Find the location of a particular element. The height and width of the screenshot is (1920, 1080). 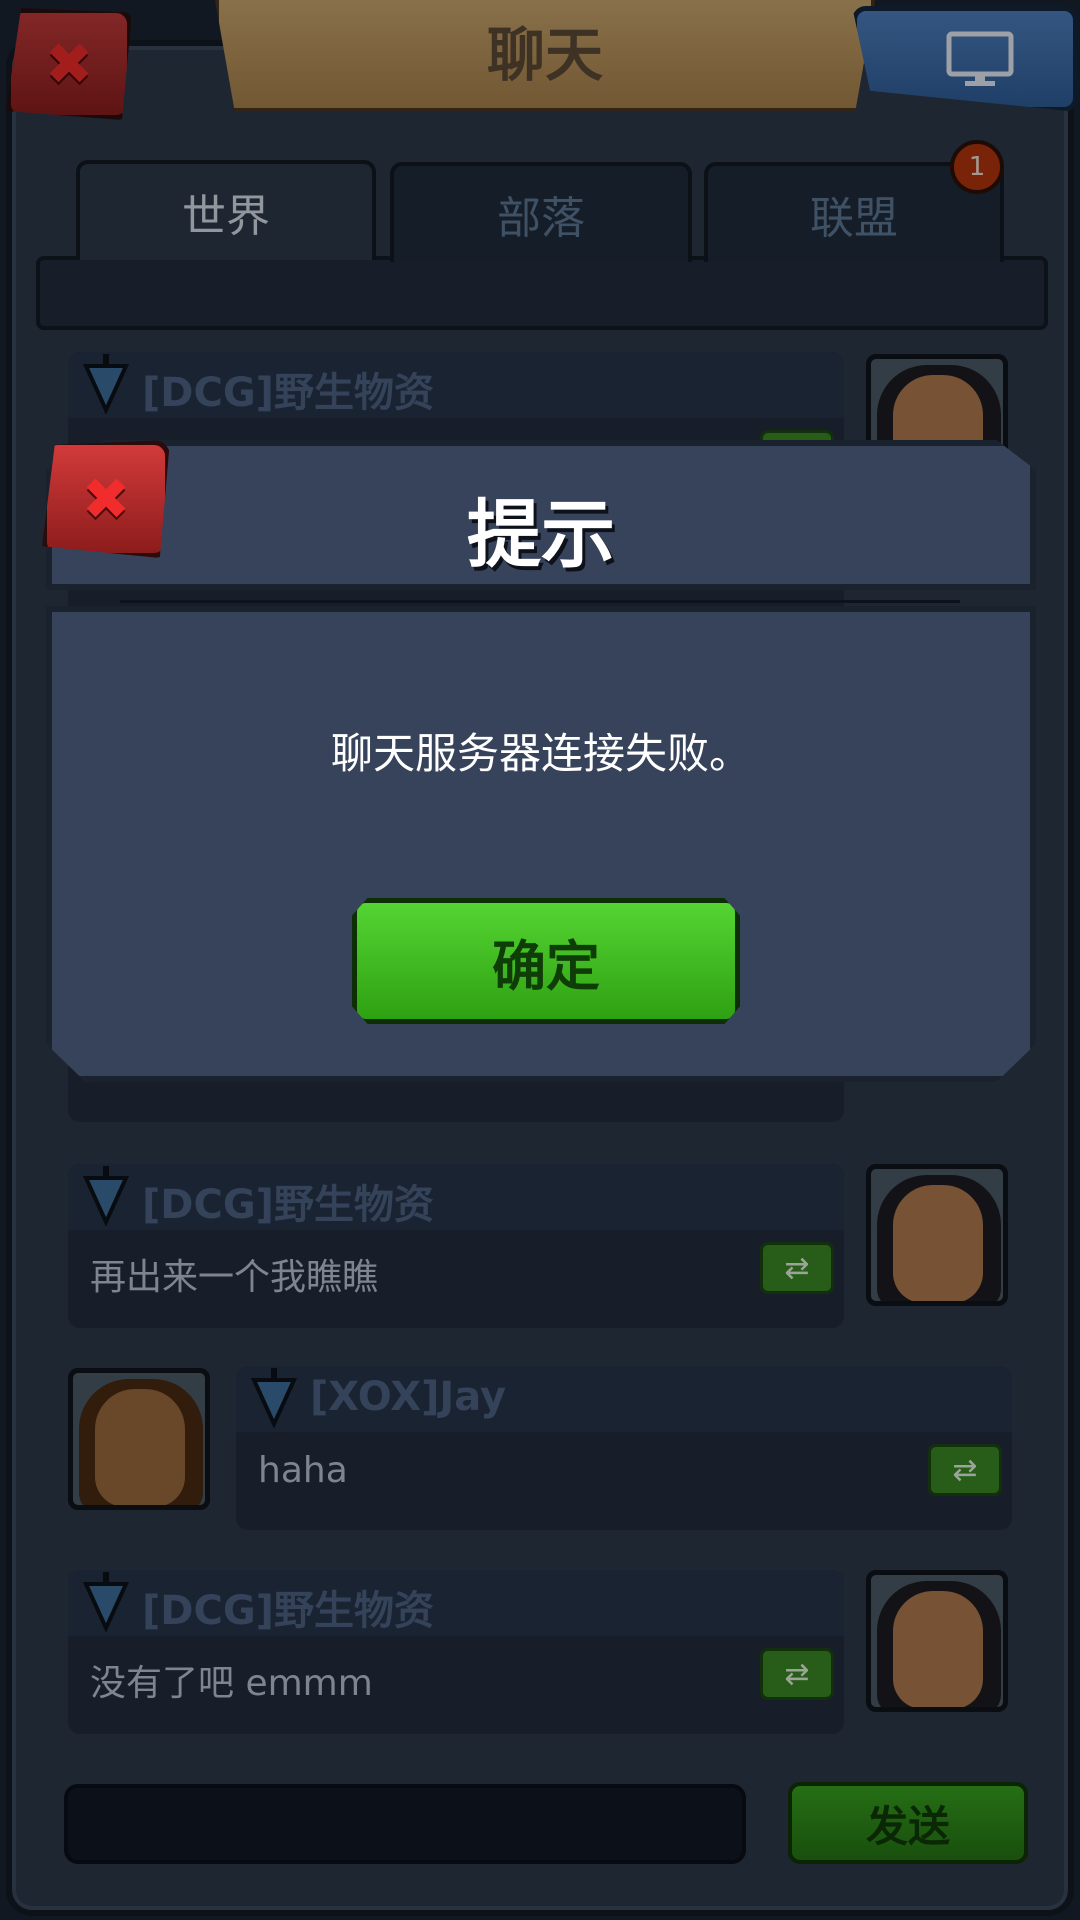

dialog-message: 聊天服务器连接失败。 is located at coordinates (540, 753).